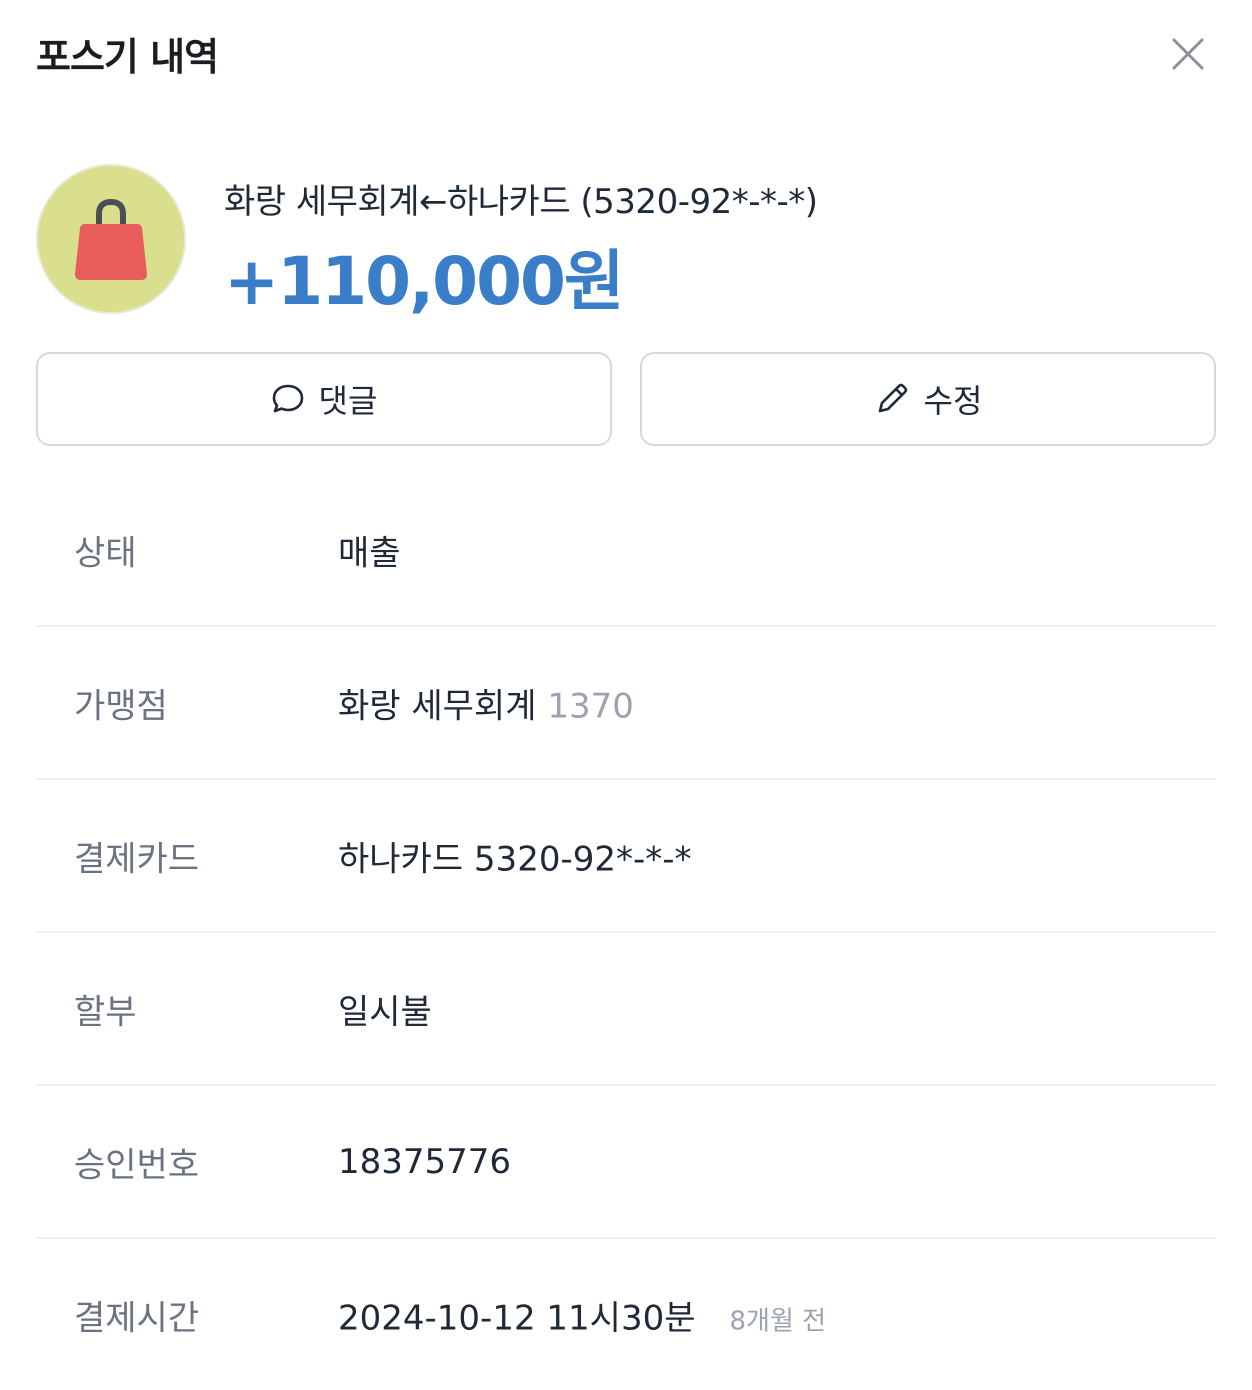 The image size is (1252, 1390). What do you see at coordinates (425, 1161) in the screenshot?
I see `approval-number: 18375776` at bounding box center [425, 1161].